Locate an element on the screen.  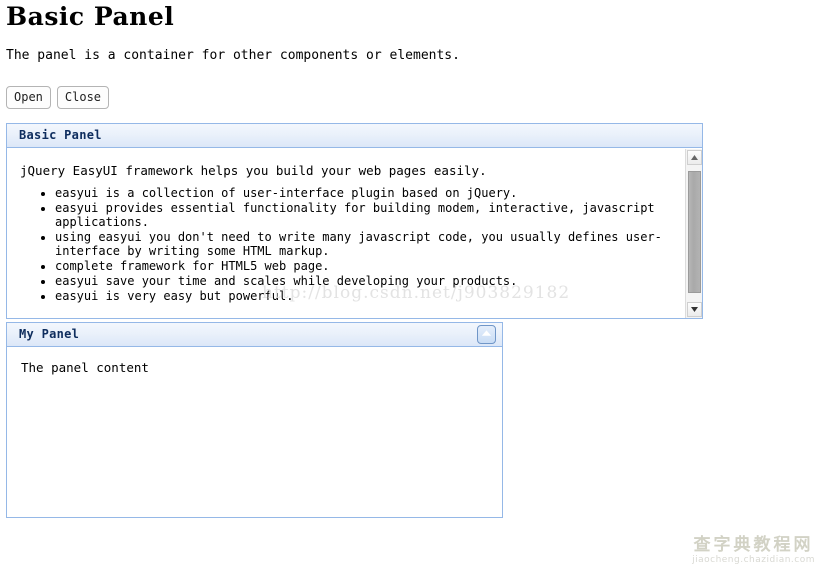
triangle-up-icon is located at coordinates (694, 157).